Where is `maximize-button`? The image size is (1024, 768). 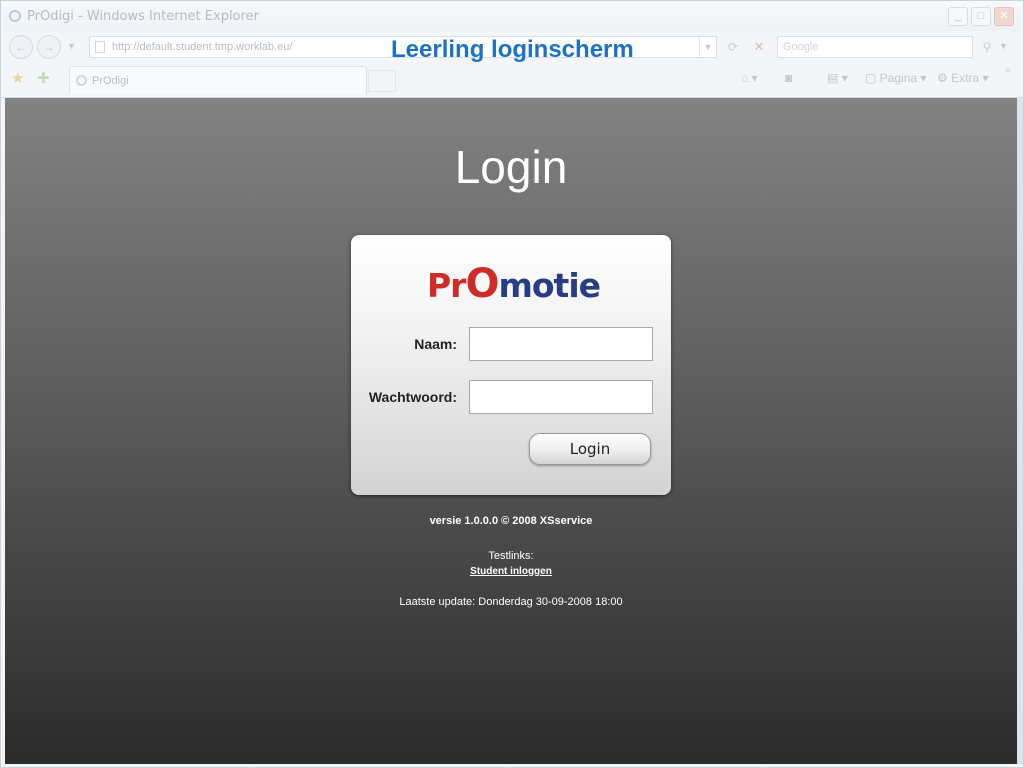
maximize-button is located at coordinates (981, 16).